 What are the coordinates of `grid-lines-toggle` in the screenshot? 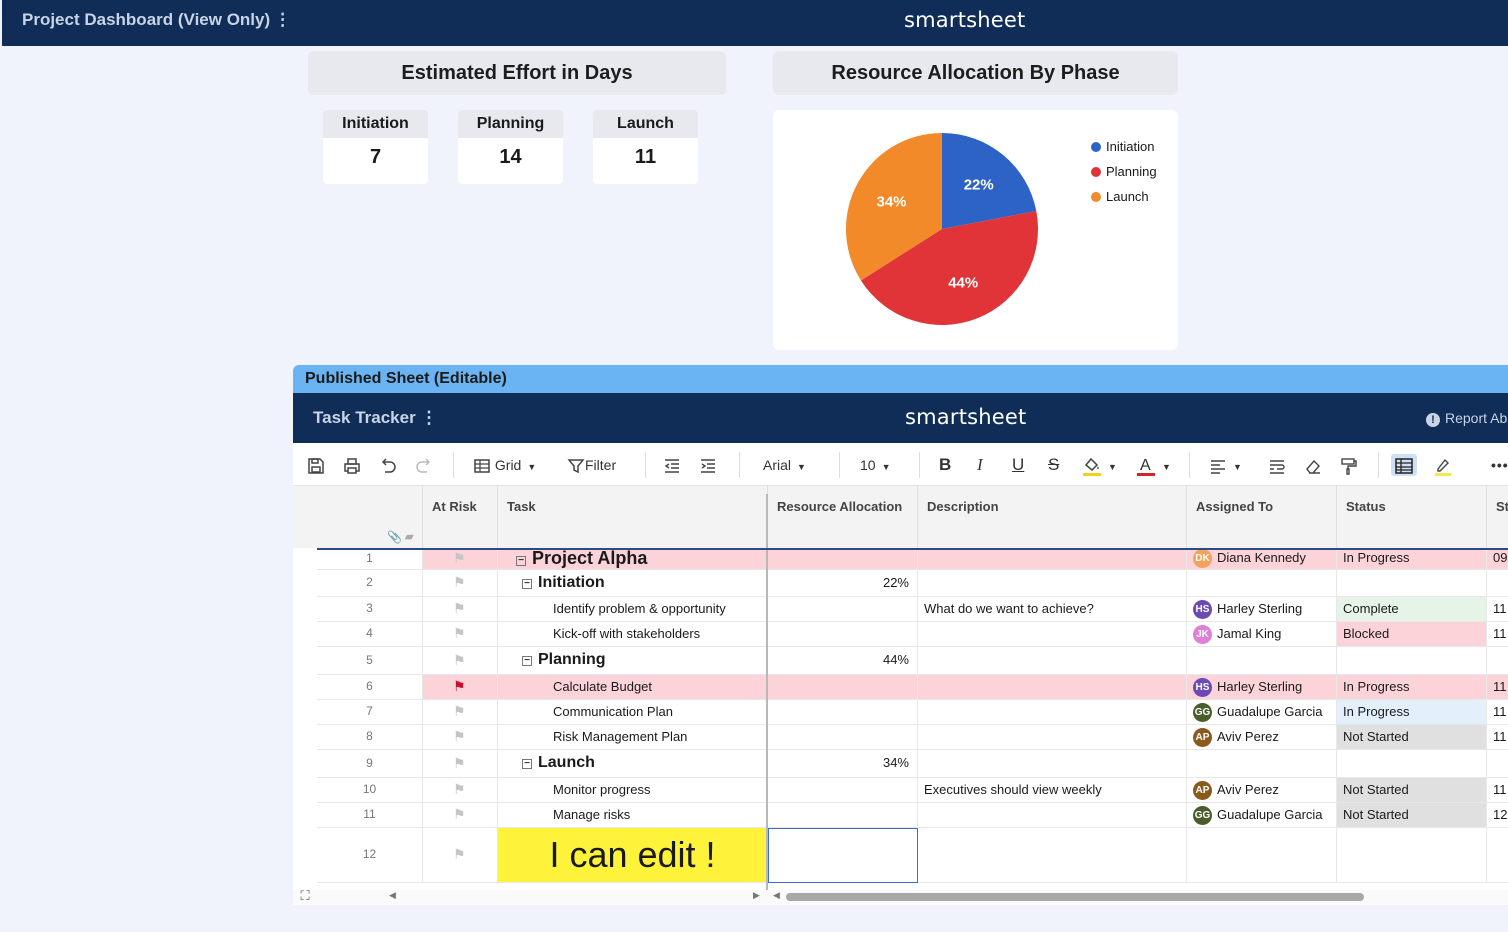 It's located at (1404, 465).